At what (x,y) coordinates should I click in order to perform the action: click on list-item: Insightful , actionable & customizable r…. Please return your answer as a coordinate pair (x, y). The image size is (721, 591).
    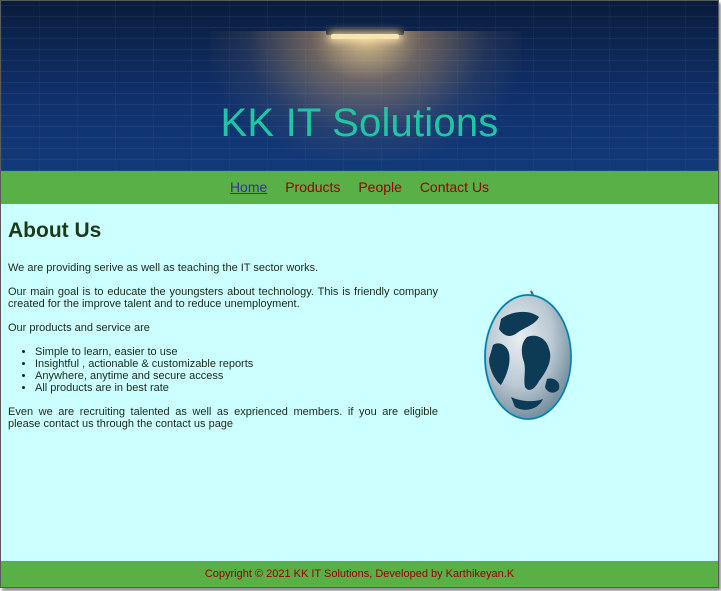
    Looking at the image, I should click on (236, 364).